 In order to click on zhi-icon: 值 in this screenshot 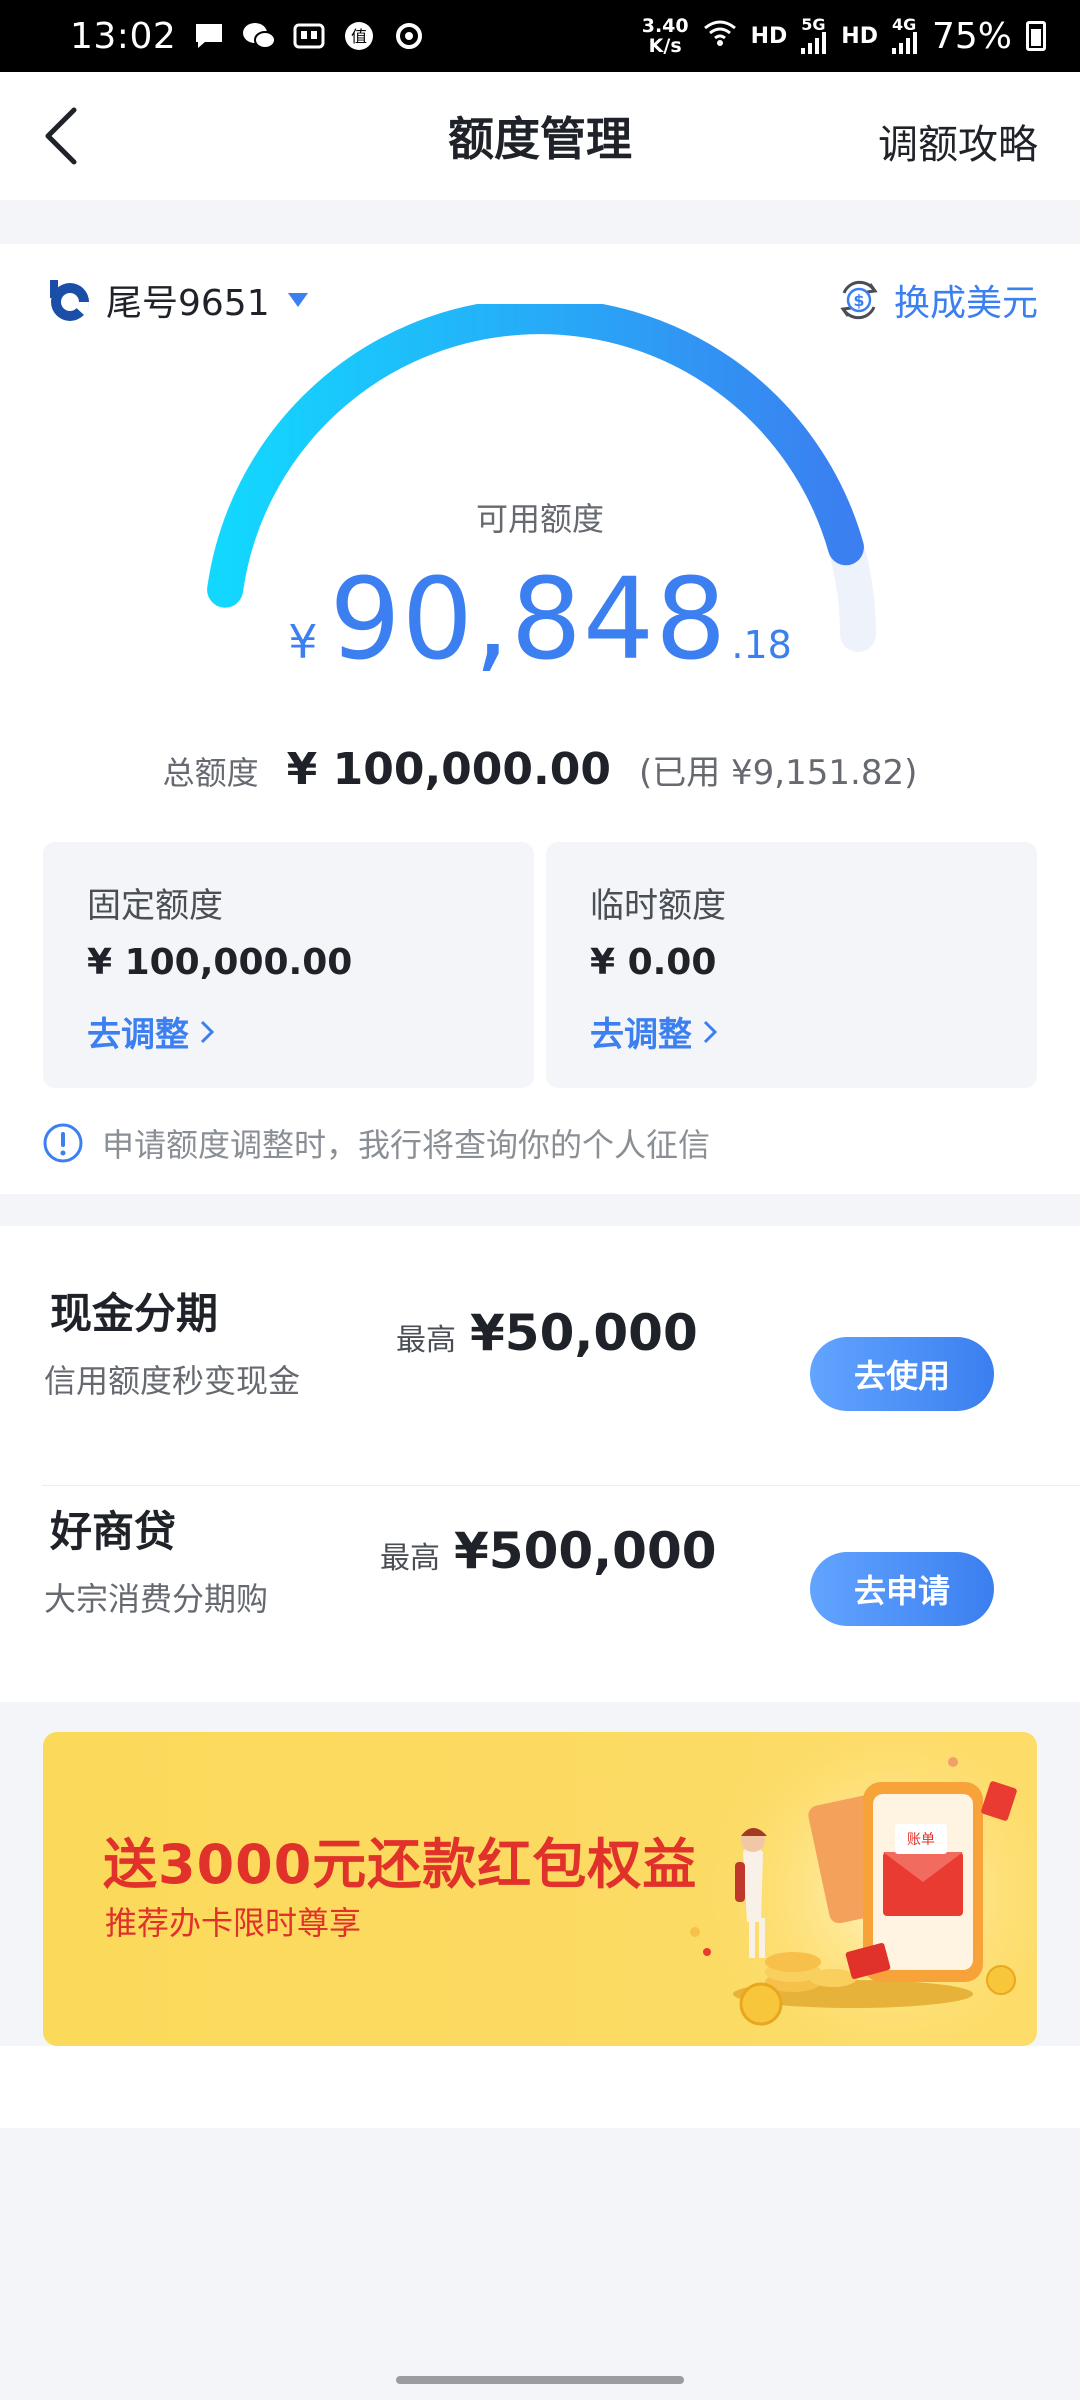, I will do `click(359, 36)`.